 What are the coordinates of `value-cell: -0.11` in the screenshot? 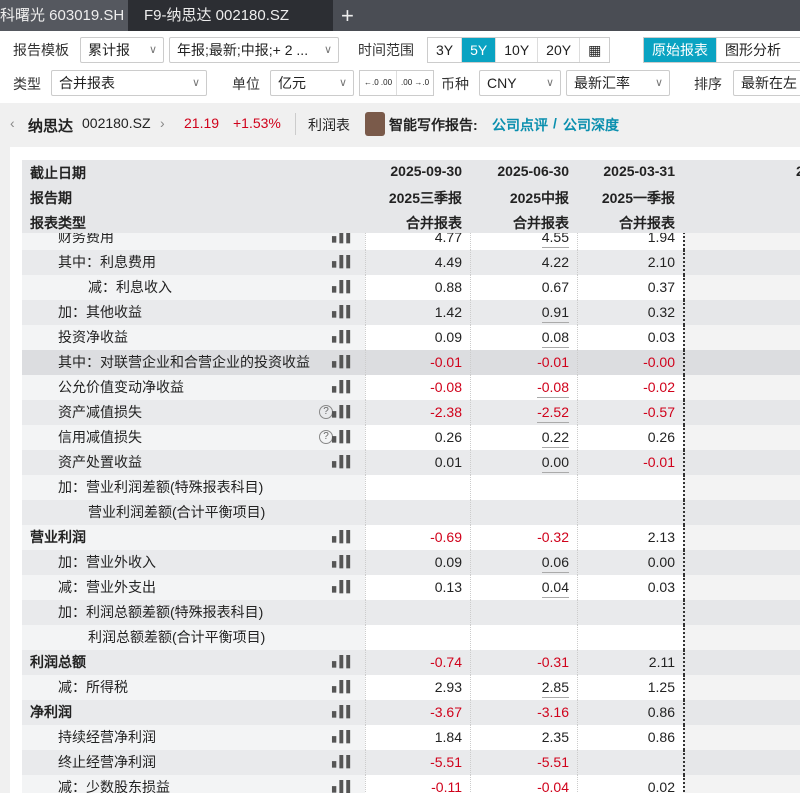 It's located at (417, 784).